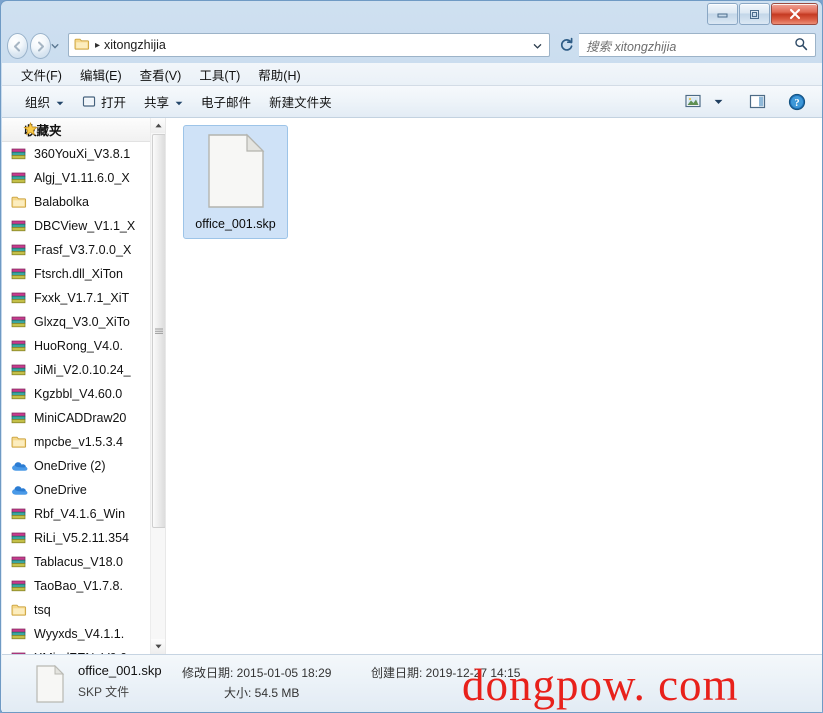 The width and height of the screenshot is (823, 713). What do you see at coordinates (77, 586) in the screenshot?
I see `sidebar-item-taobao: TaoBao_V1.7.8.` at bounding box center [77, 586].